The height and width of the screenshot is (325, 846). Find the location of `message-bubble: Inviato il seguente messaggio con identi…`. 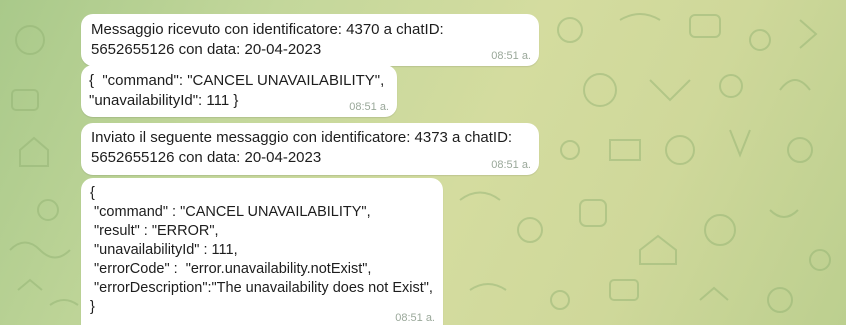

message-bubble: Inviato il seguente messaggio con identi… is located at coordinates (310, 149).